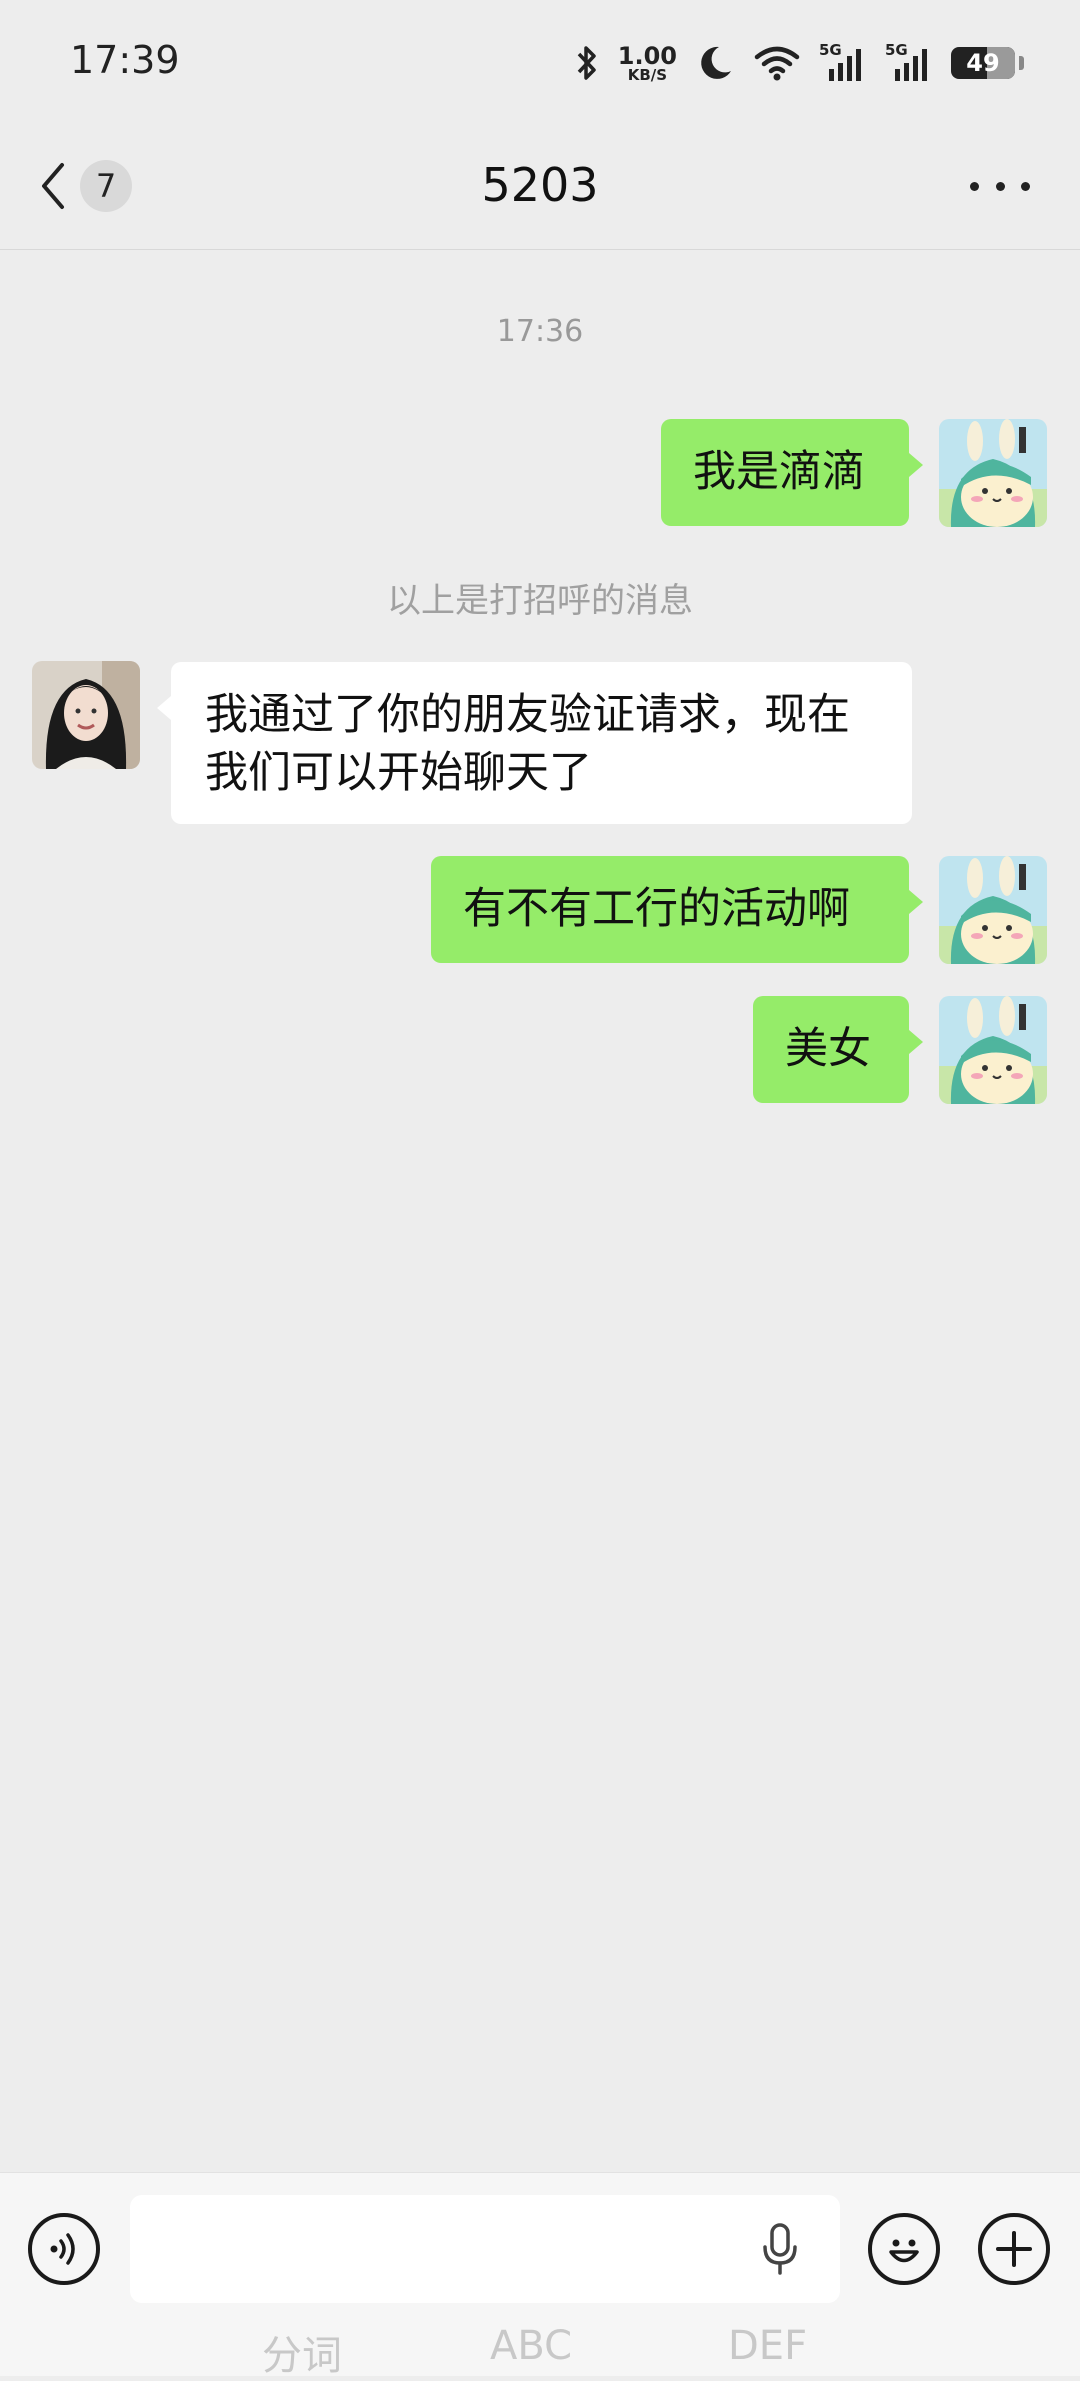 The image size is (1080, 2381). I want to click on more-functions-plus-button, so click(1014, 2249).